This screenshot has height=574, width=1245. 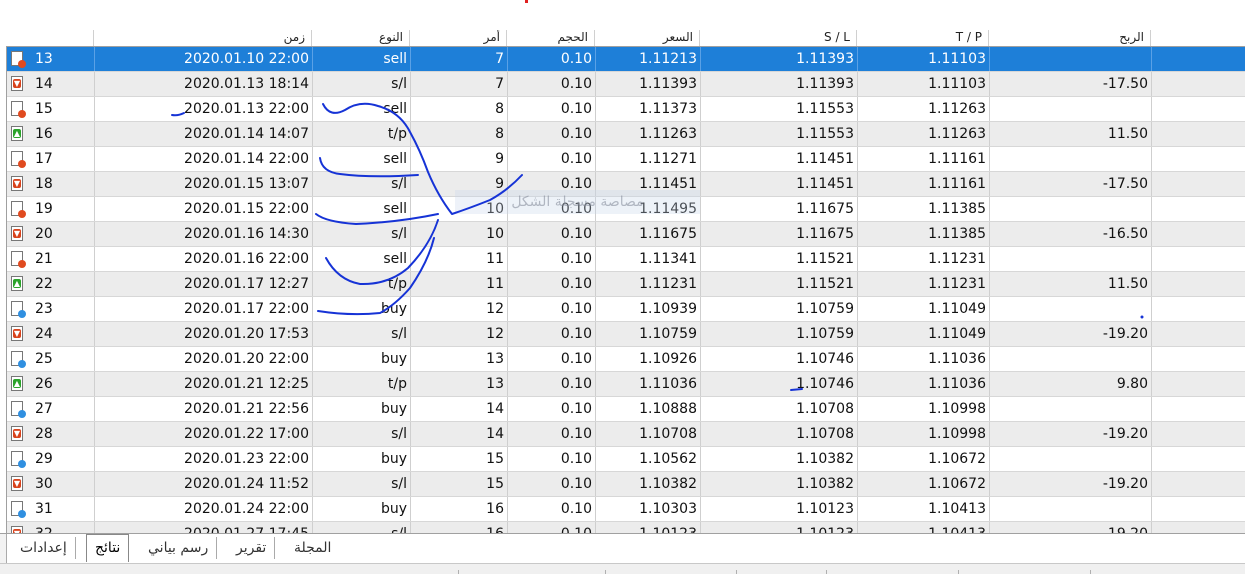 What do you see at coordinates (551, 38) in the screenshot?
I see `header-col-volume: الحجم` at bounding box center [551, 38].